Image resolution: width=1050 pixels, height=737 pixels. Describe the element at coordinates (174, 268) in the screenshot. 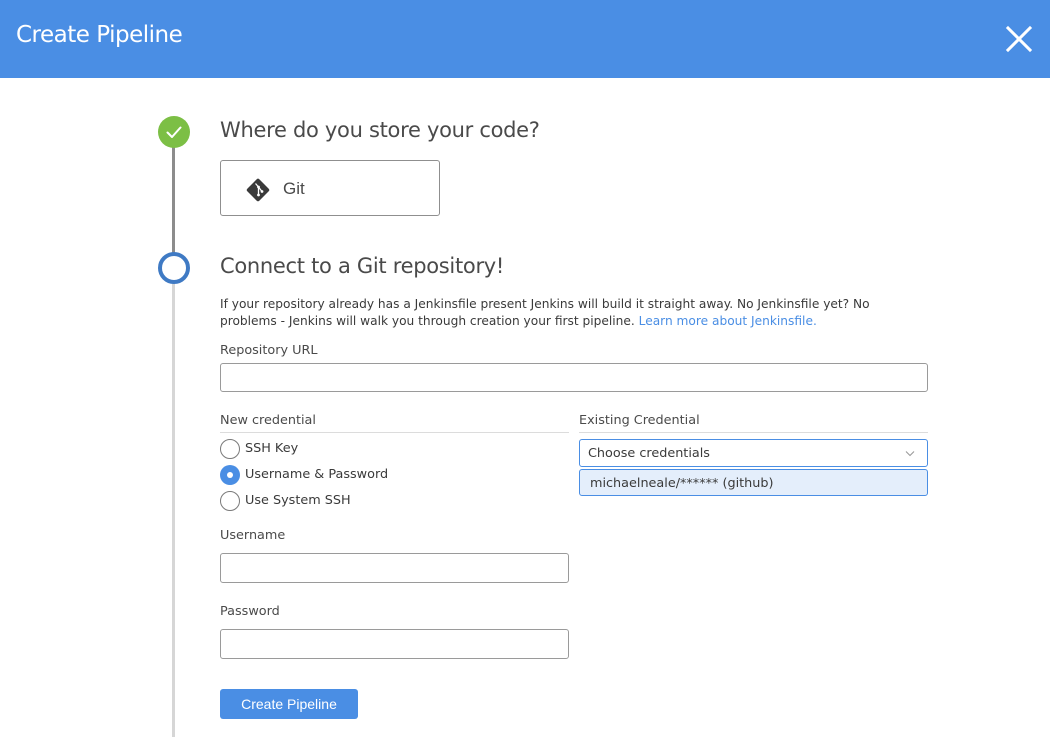

I see `step-current-indicator` at that location.